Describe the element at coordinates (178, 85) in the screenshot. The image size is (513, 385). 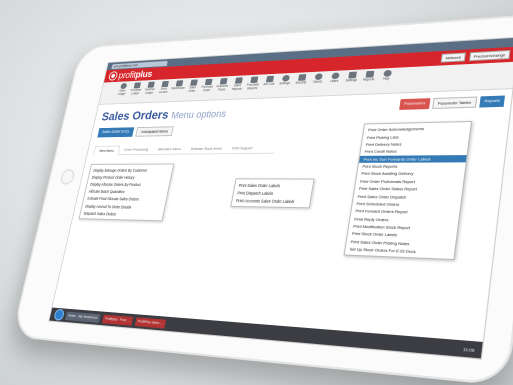
I see `toolbar-warehouse: Warehouse` at that location.